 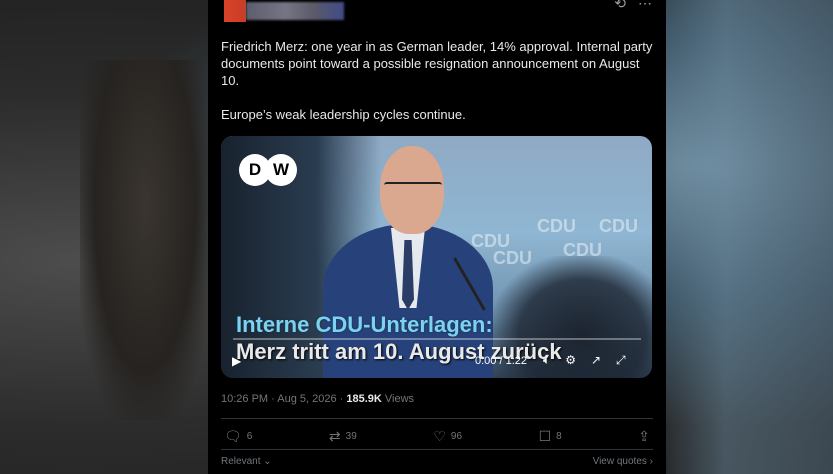 I want to click on tweet-actions: 🗨︎ 6 ⇄ 39 ♡ 96 ☐ 8 ⇪, so click(x=437, y=436).